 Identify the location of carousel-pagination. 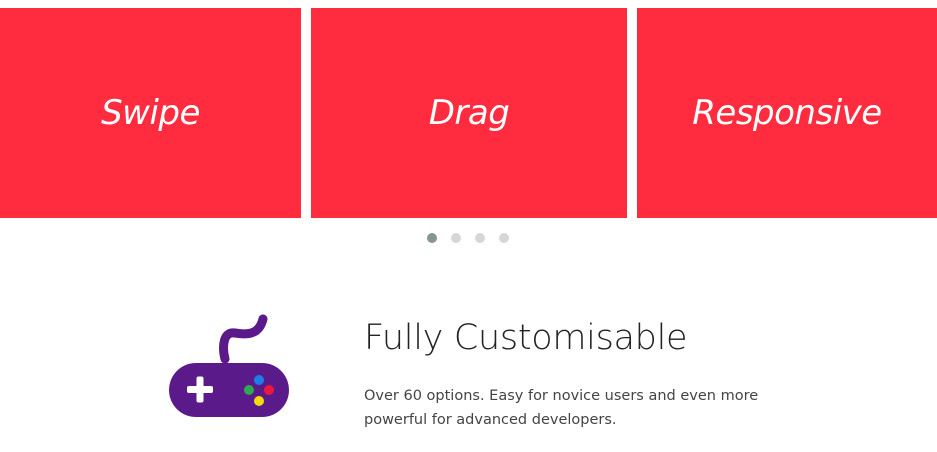
(468, 238).